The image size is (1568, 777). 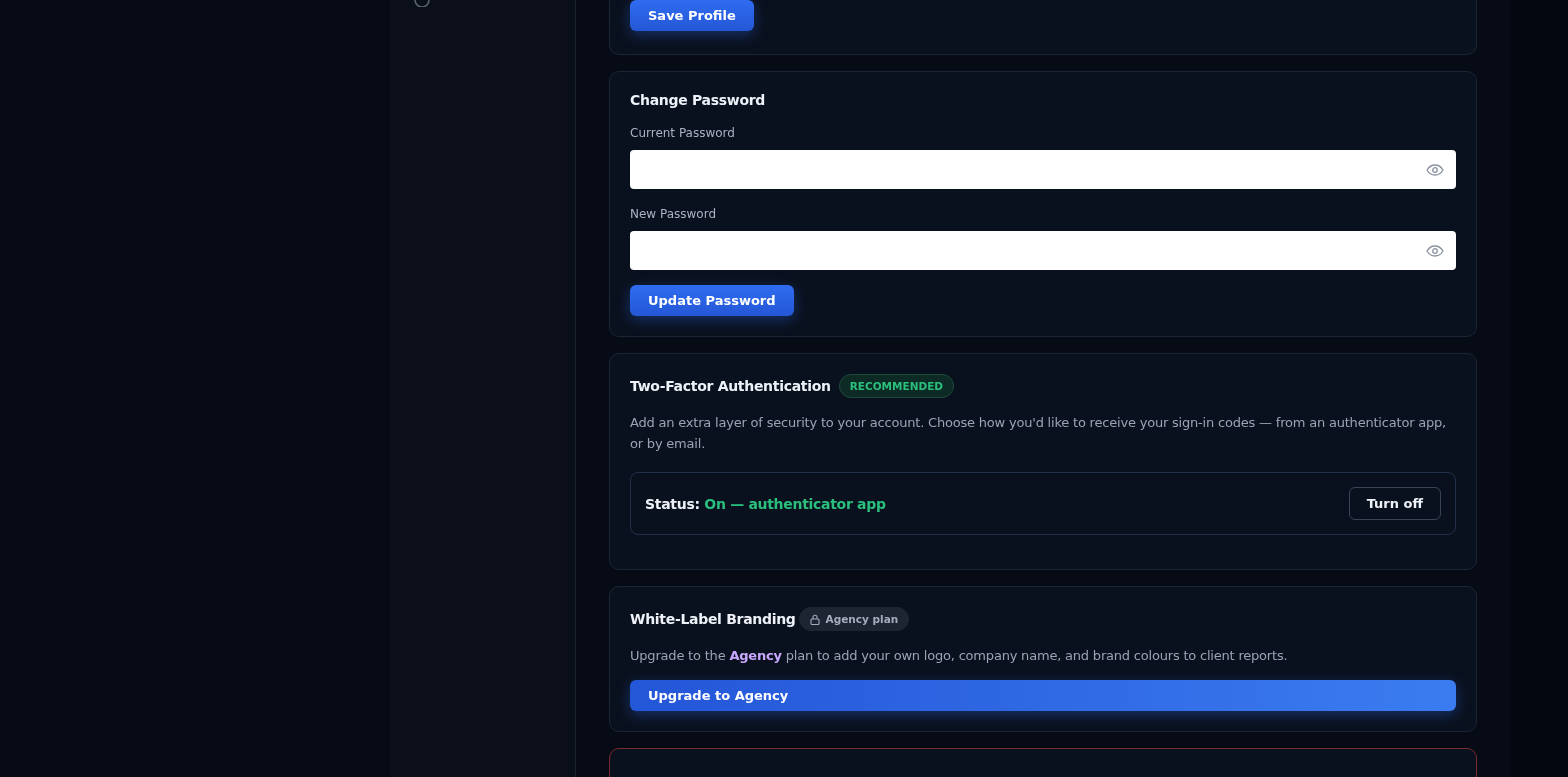 What do you see at coordinates (1039, 433) in the screenshot?
I see `description: Add an extra layer of security to your account. Choose how you'd like to receive your sign-in codes — from an authenticator app, or by email.` at bounding box center [1039, 433].